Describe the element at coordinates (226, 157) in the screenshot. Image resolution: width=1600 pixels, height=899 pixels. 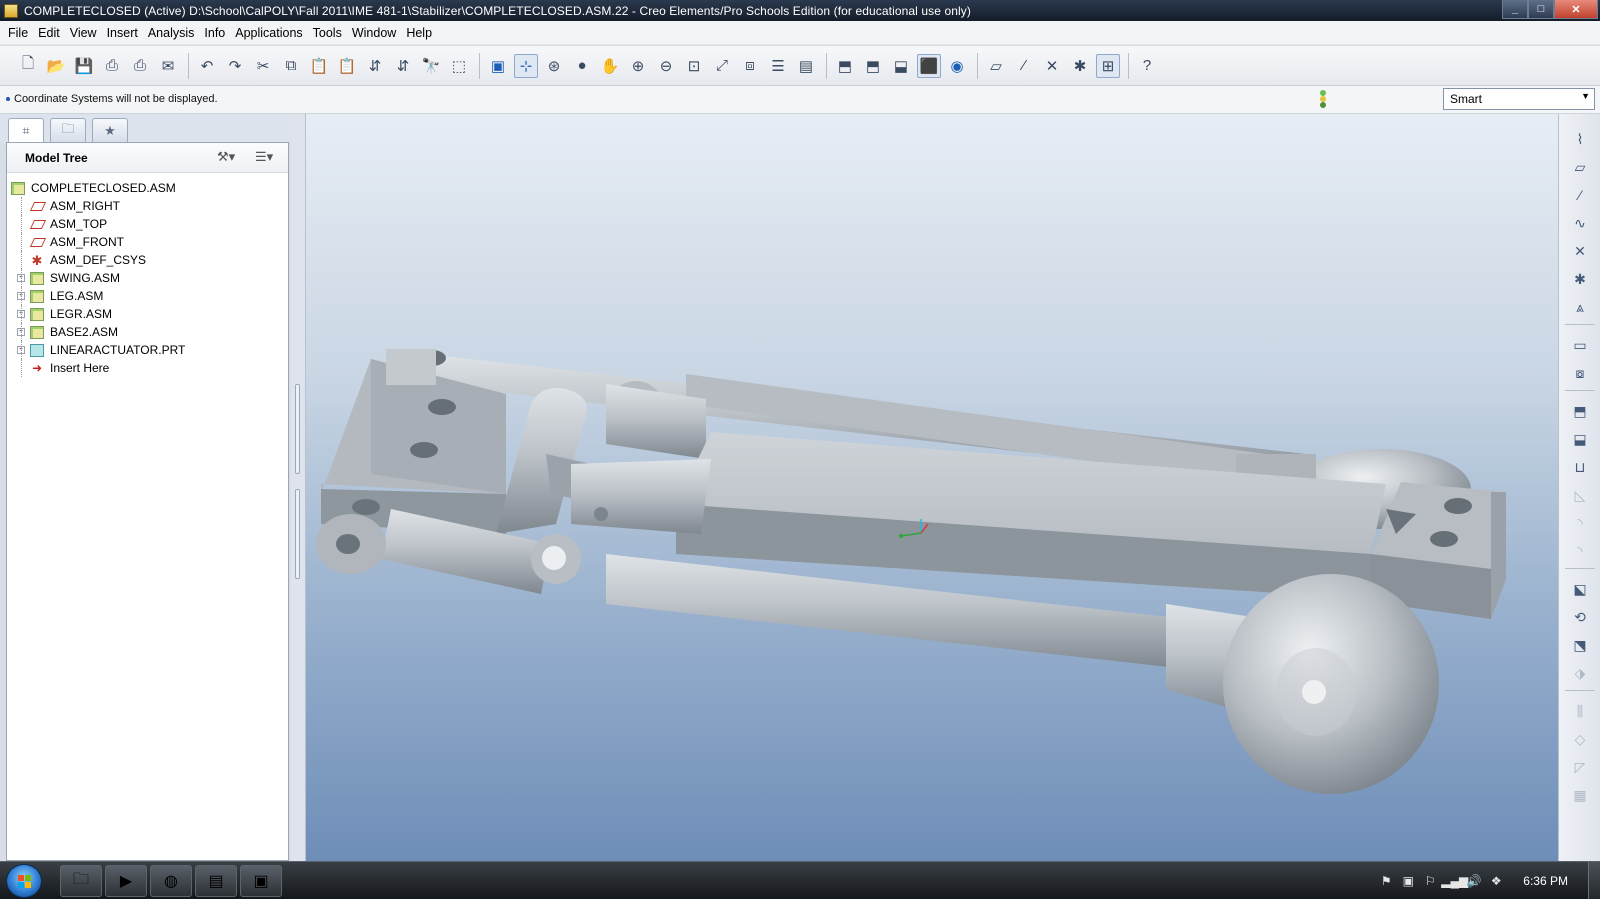
I see `tree-settings-icon: ⚒▾` at that location.